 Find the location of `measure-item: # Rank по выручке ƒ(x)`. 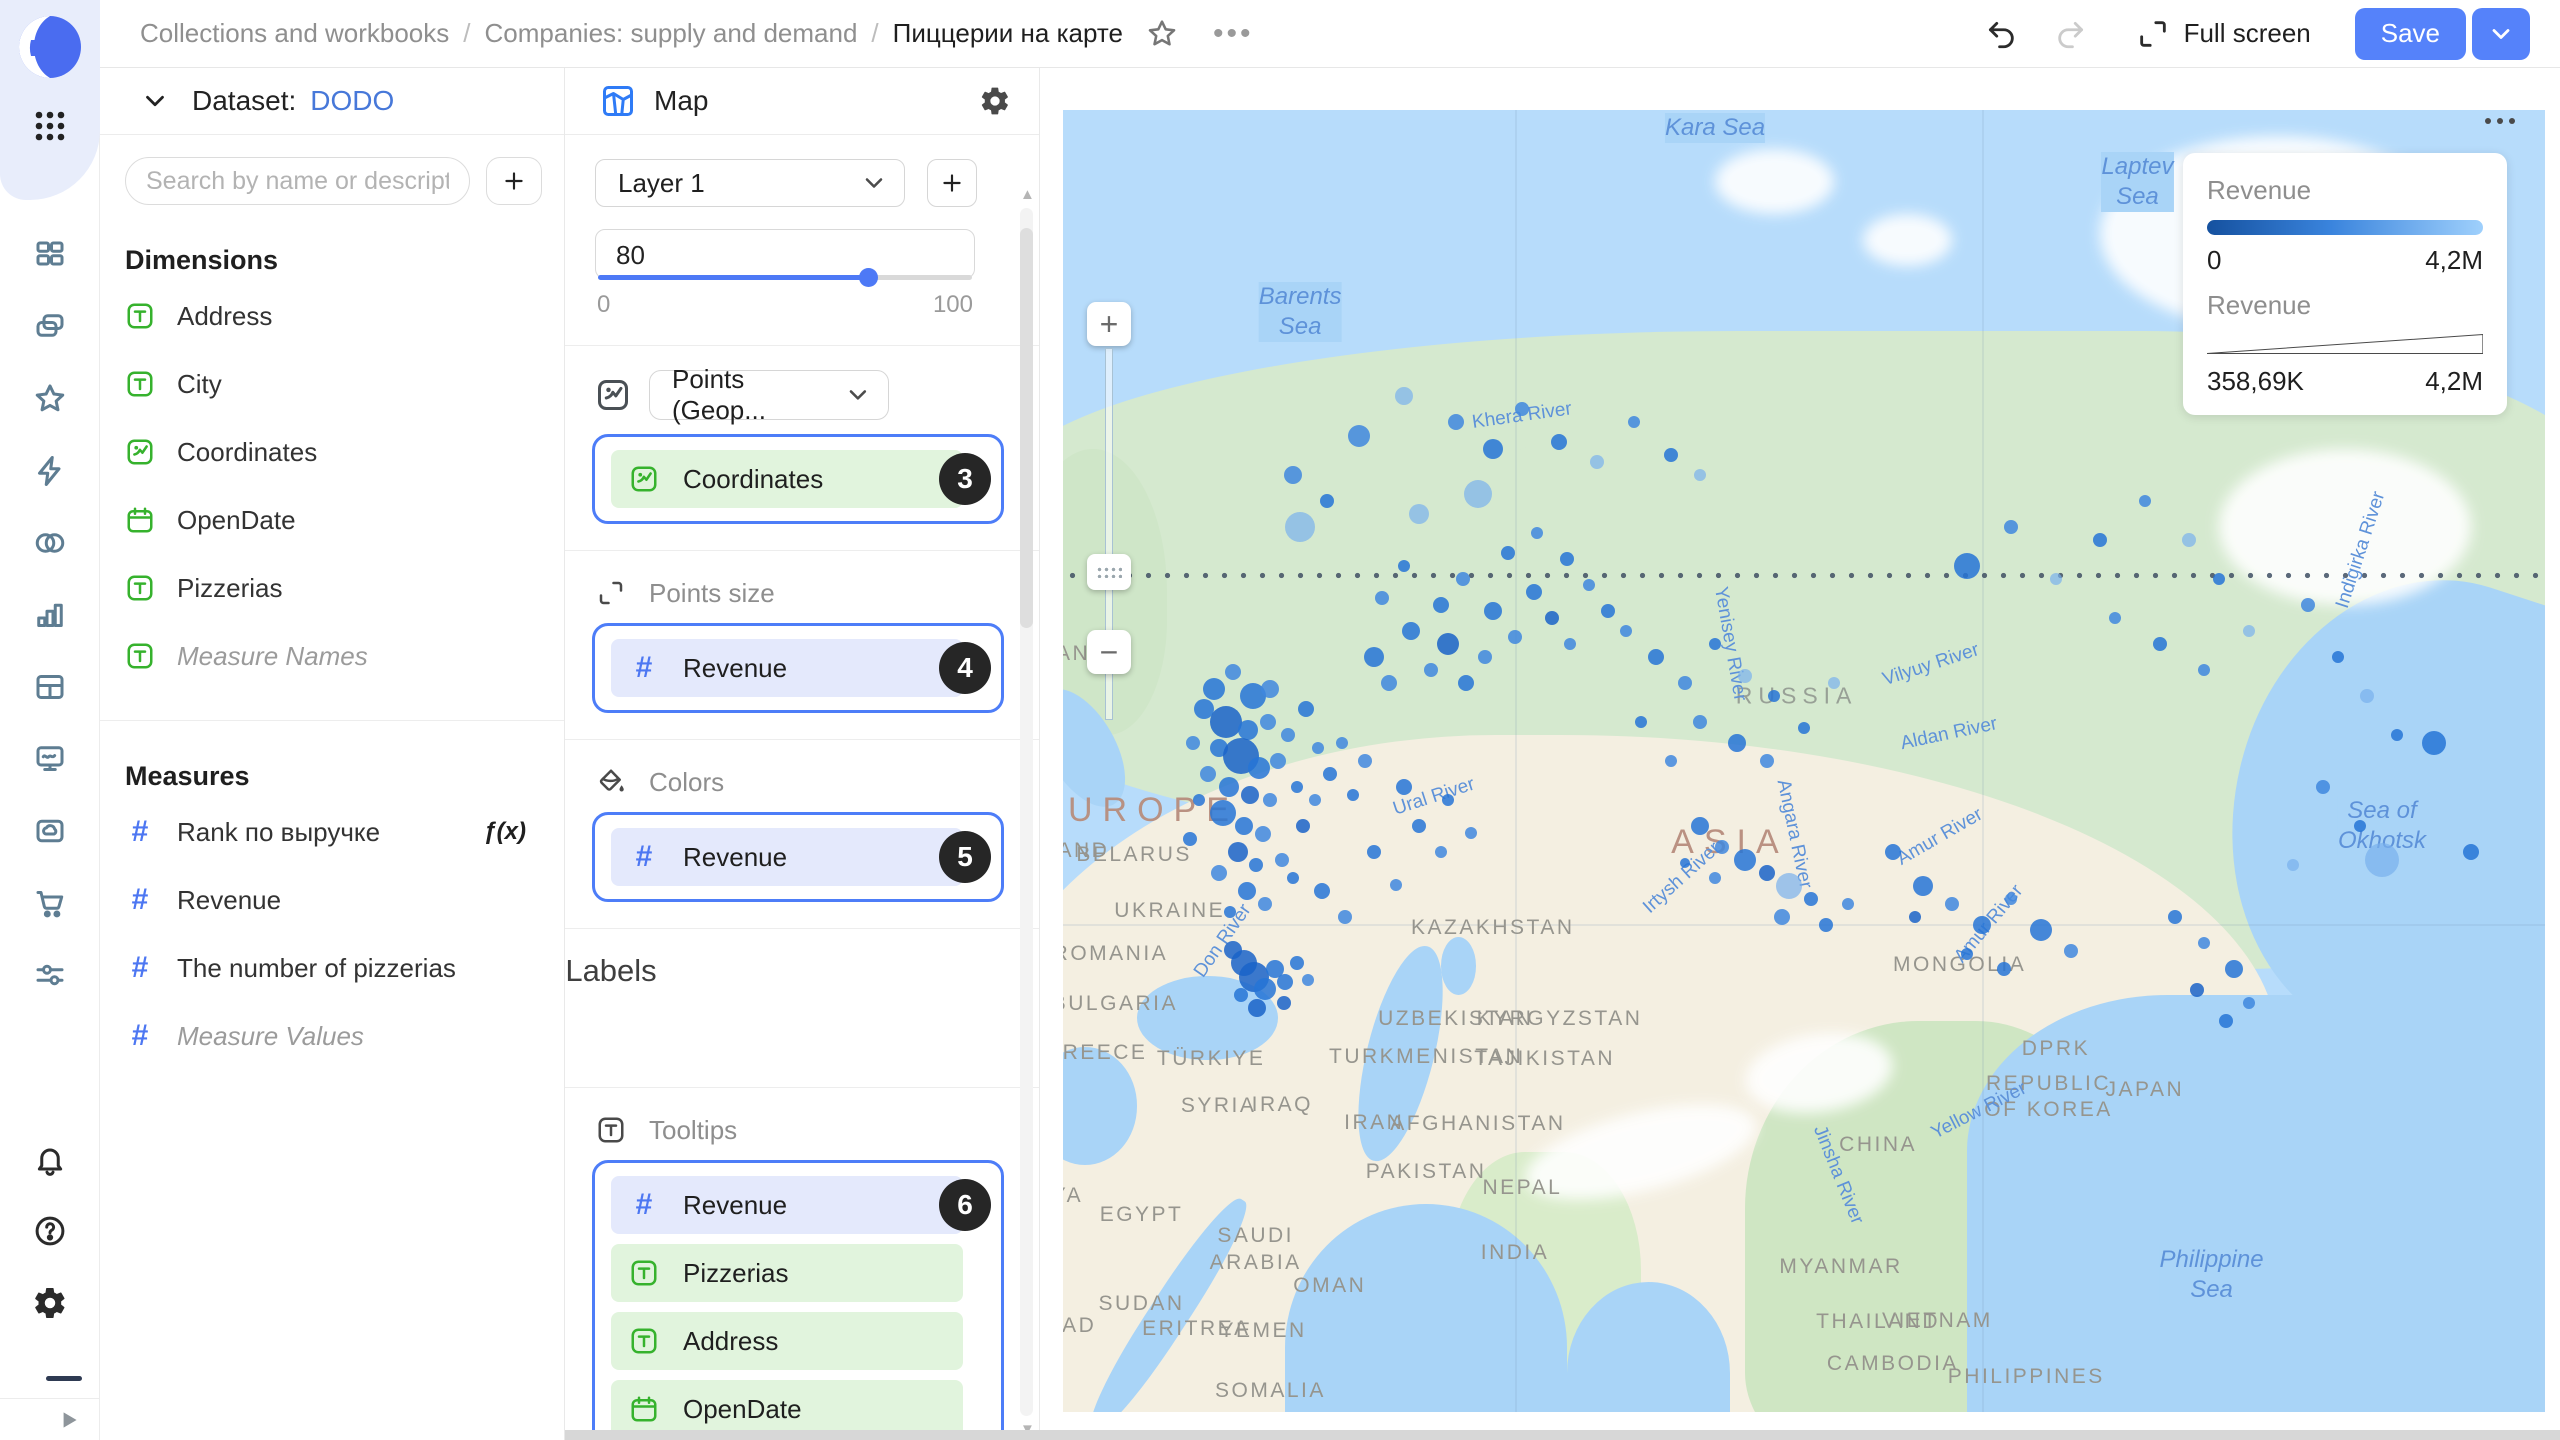

measure-item: # Rank по выручке ƒ(x) is located at coordinates (332, 832).